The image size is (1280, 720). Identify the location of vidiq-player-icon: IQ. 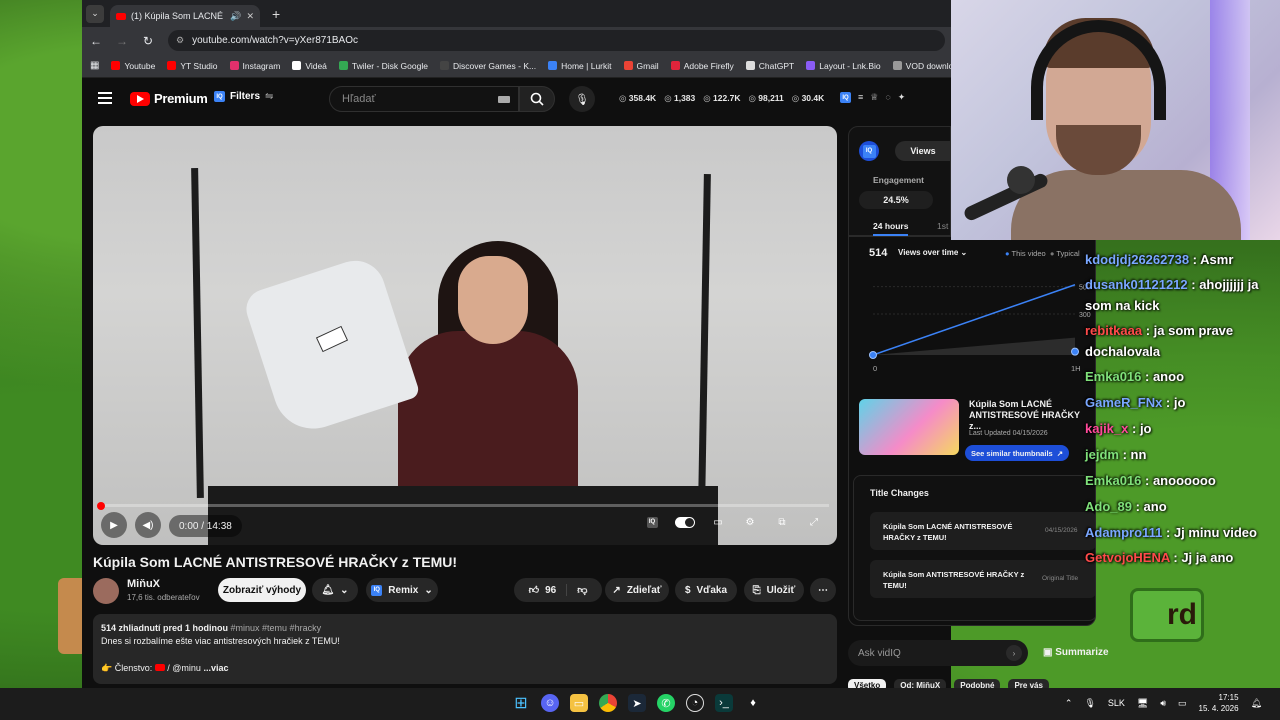
(652, 522).